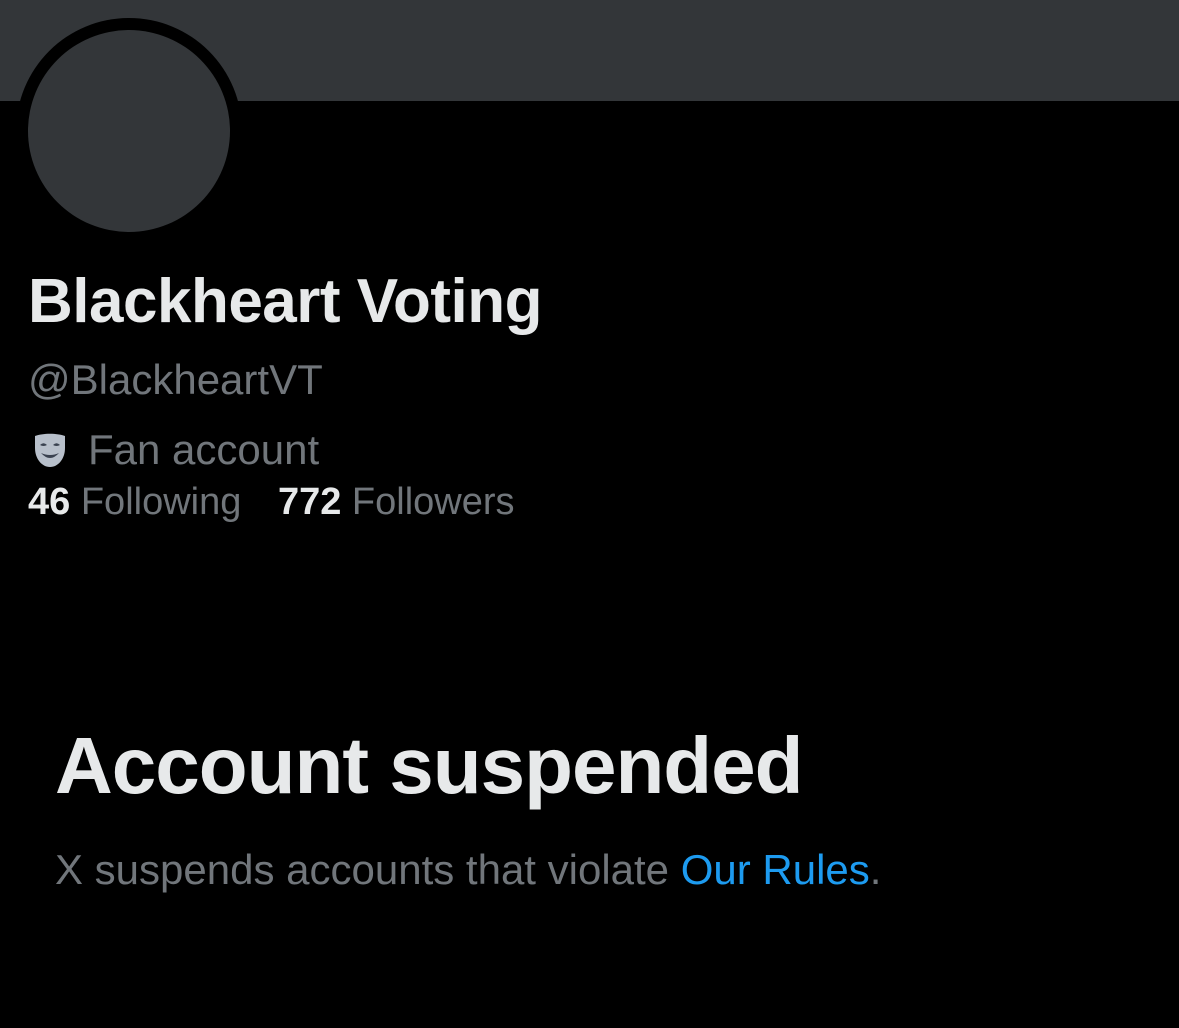 This screenshot has height=1028, width=1179. I want to click on avatar, so click(129, 131).